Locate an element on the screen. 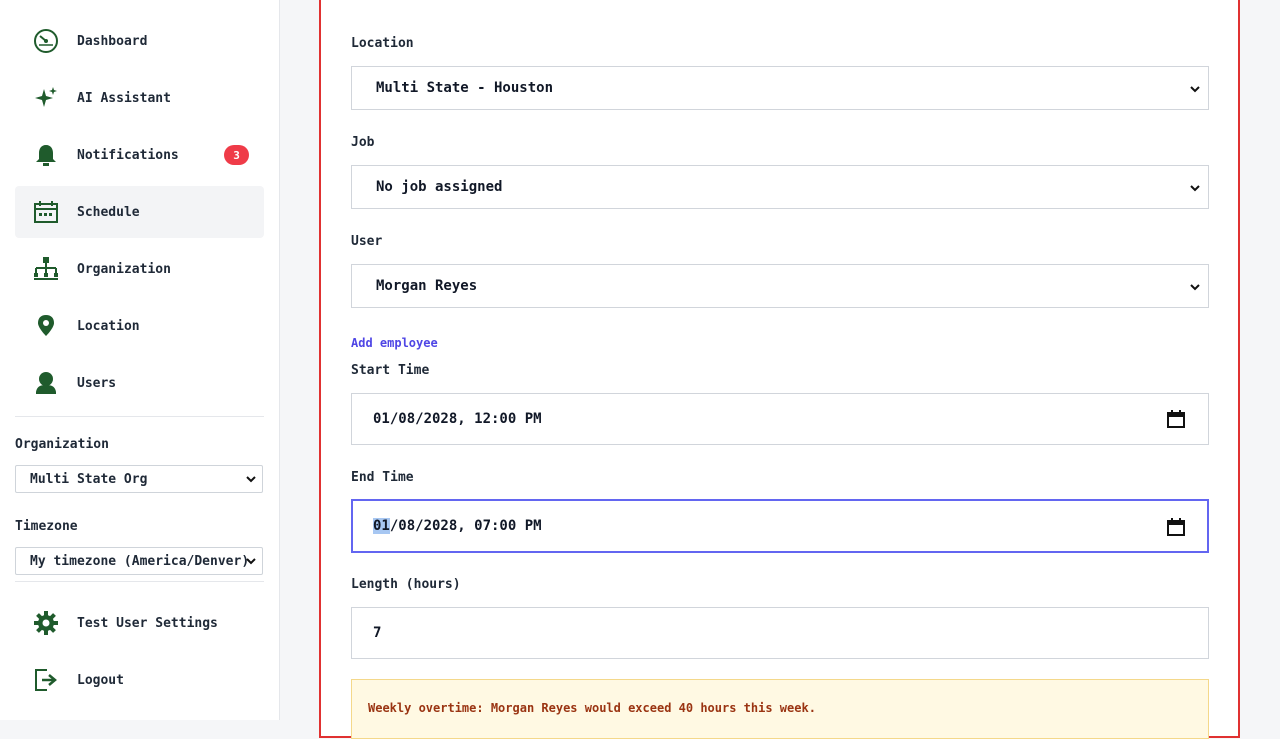 This screenshot has width=1280, height=739. nav-ai-assistant: AI Assistant is located at coordinates (139, 98).